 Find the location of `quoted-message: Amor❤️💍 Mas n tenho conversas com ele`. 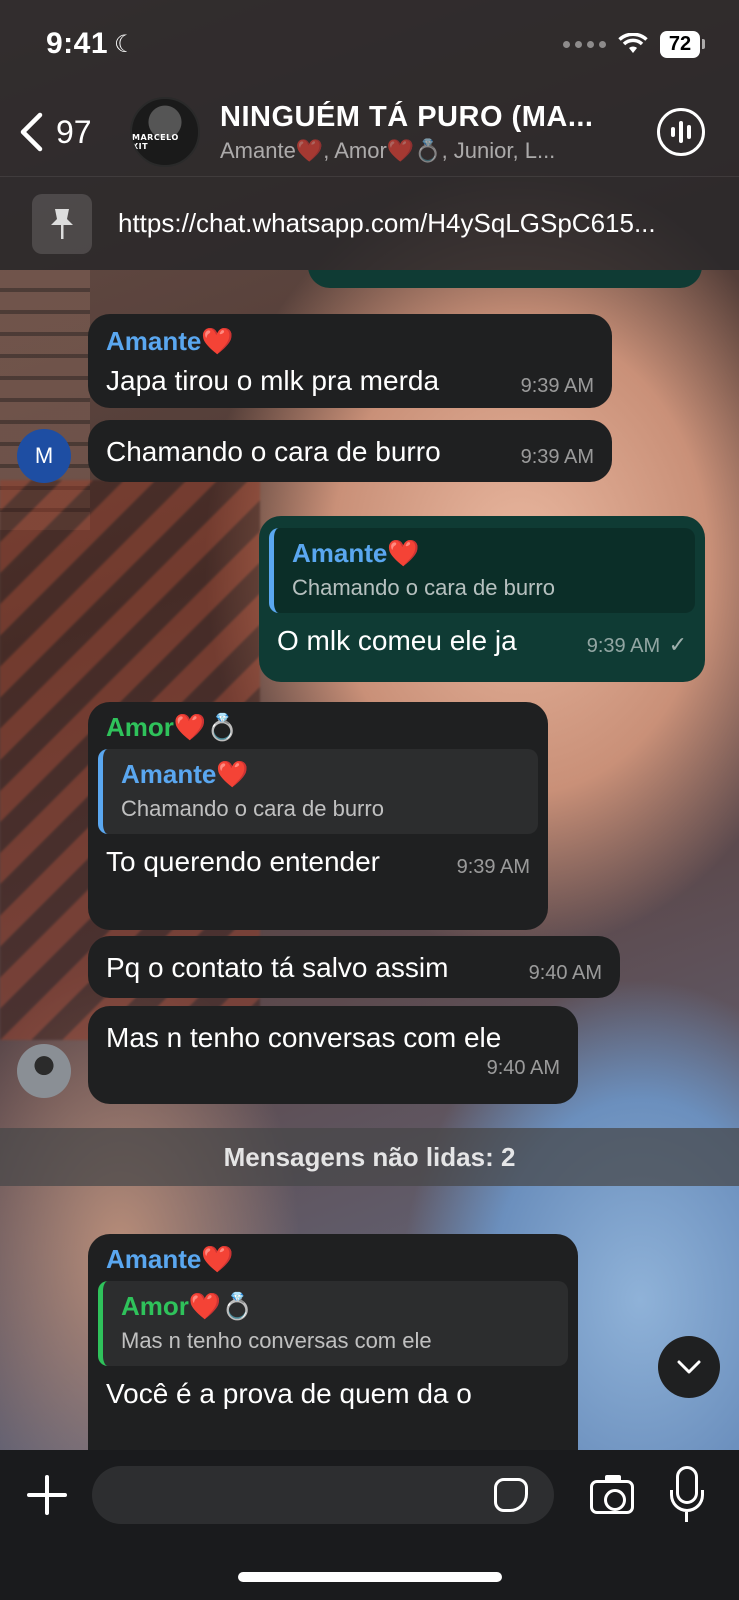

quoted-message: Amor❤️💍 Mas n tenho conversas com ele is located at coordinates (333, 1323).